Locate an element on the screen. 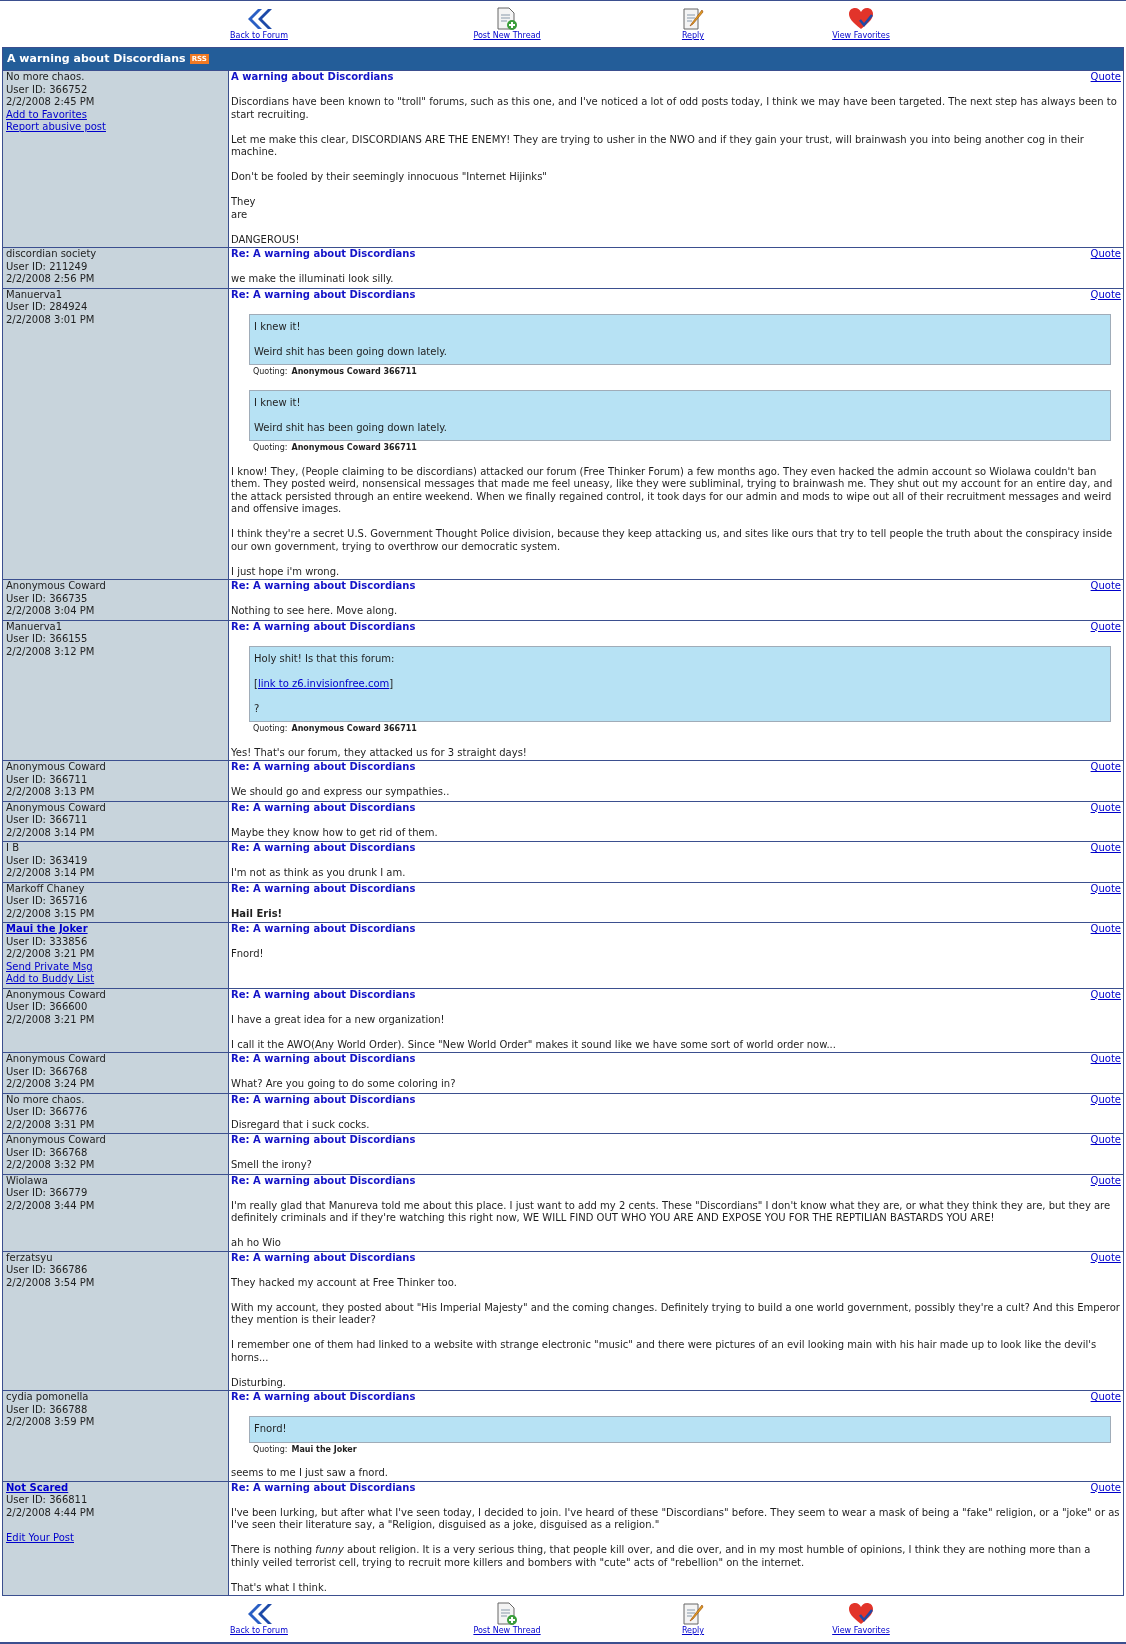  author-name: discordian society is located at coordinates (52, 254).